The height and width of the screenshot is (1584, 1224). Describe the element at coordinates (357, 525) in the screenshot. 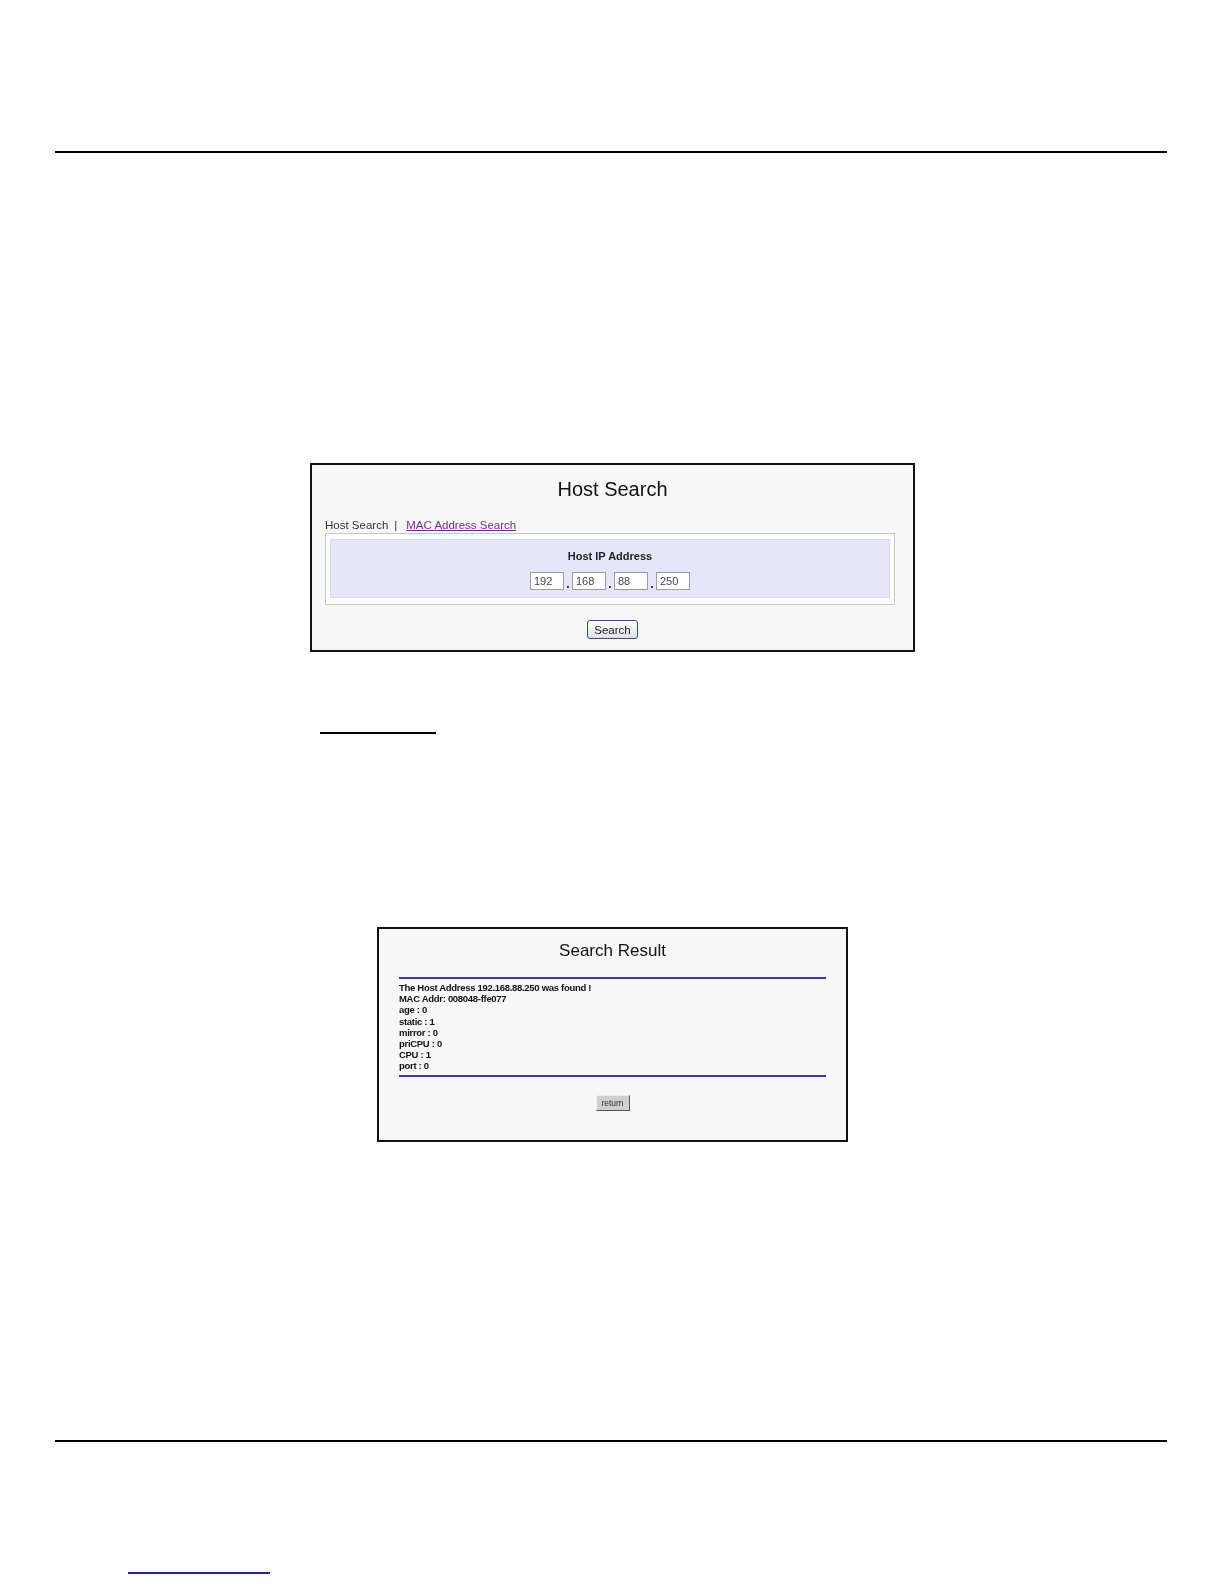

I see `nav-label: Host Search` at that location.